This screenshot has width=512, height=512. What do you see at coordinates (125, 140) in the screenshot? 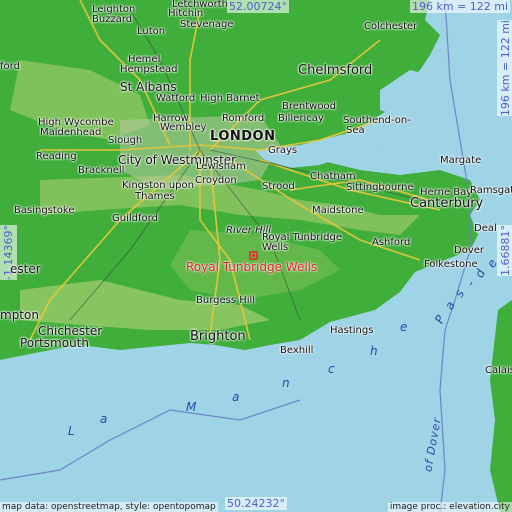
I see `place-slough: Slough` at bounding box center [125, 140].